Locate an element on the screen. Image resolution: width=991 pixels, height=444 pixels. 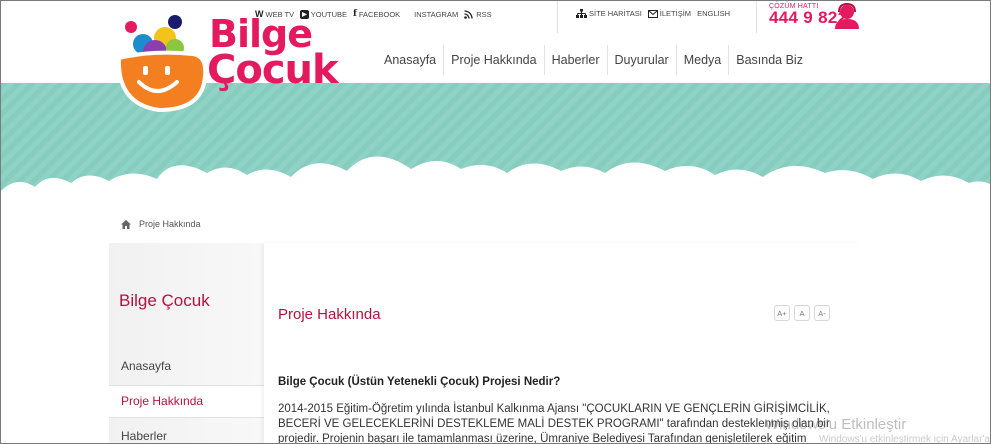
logo-text-cocuk: Çocuk is located at coordinates (273, 70).